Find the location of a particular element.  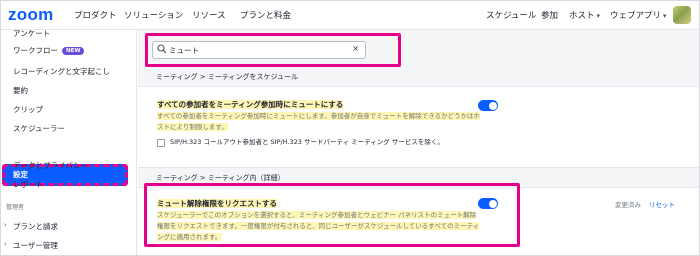

nav-plans-pricing-label: プランと料金 is located at coordinates (266, 16).